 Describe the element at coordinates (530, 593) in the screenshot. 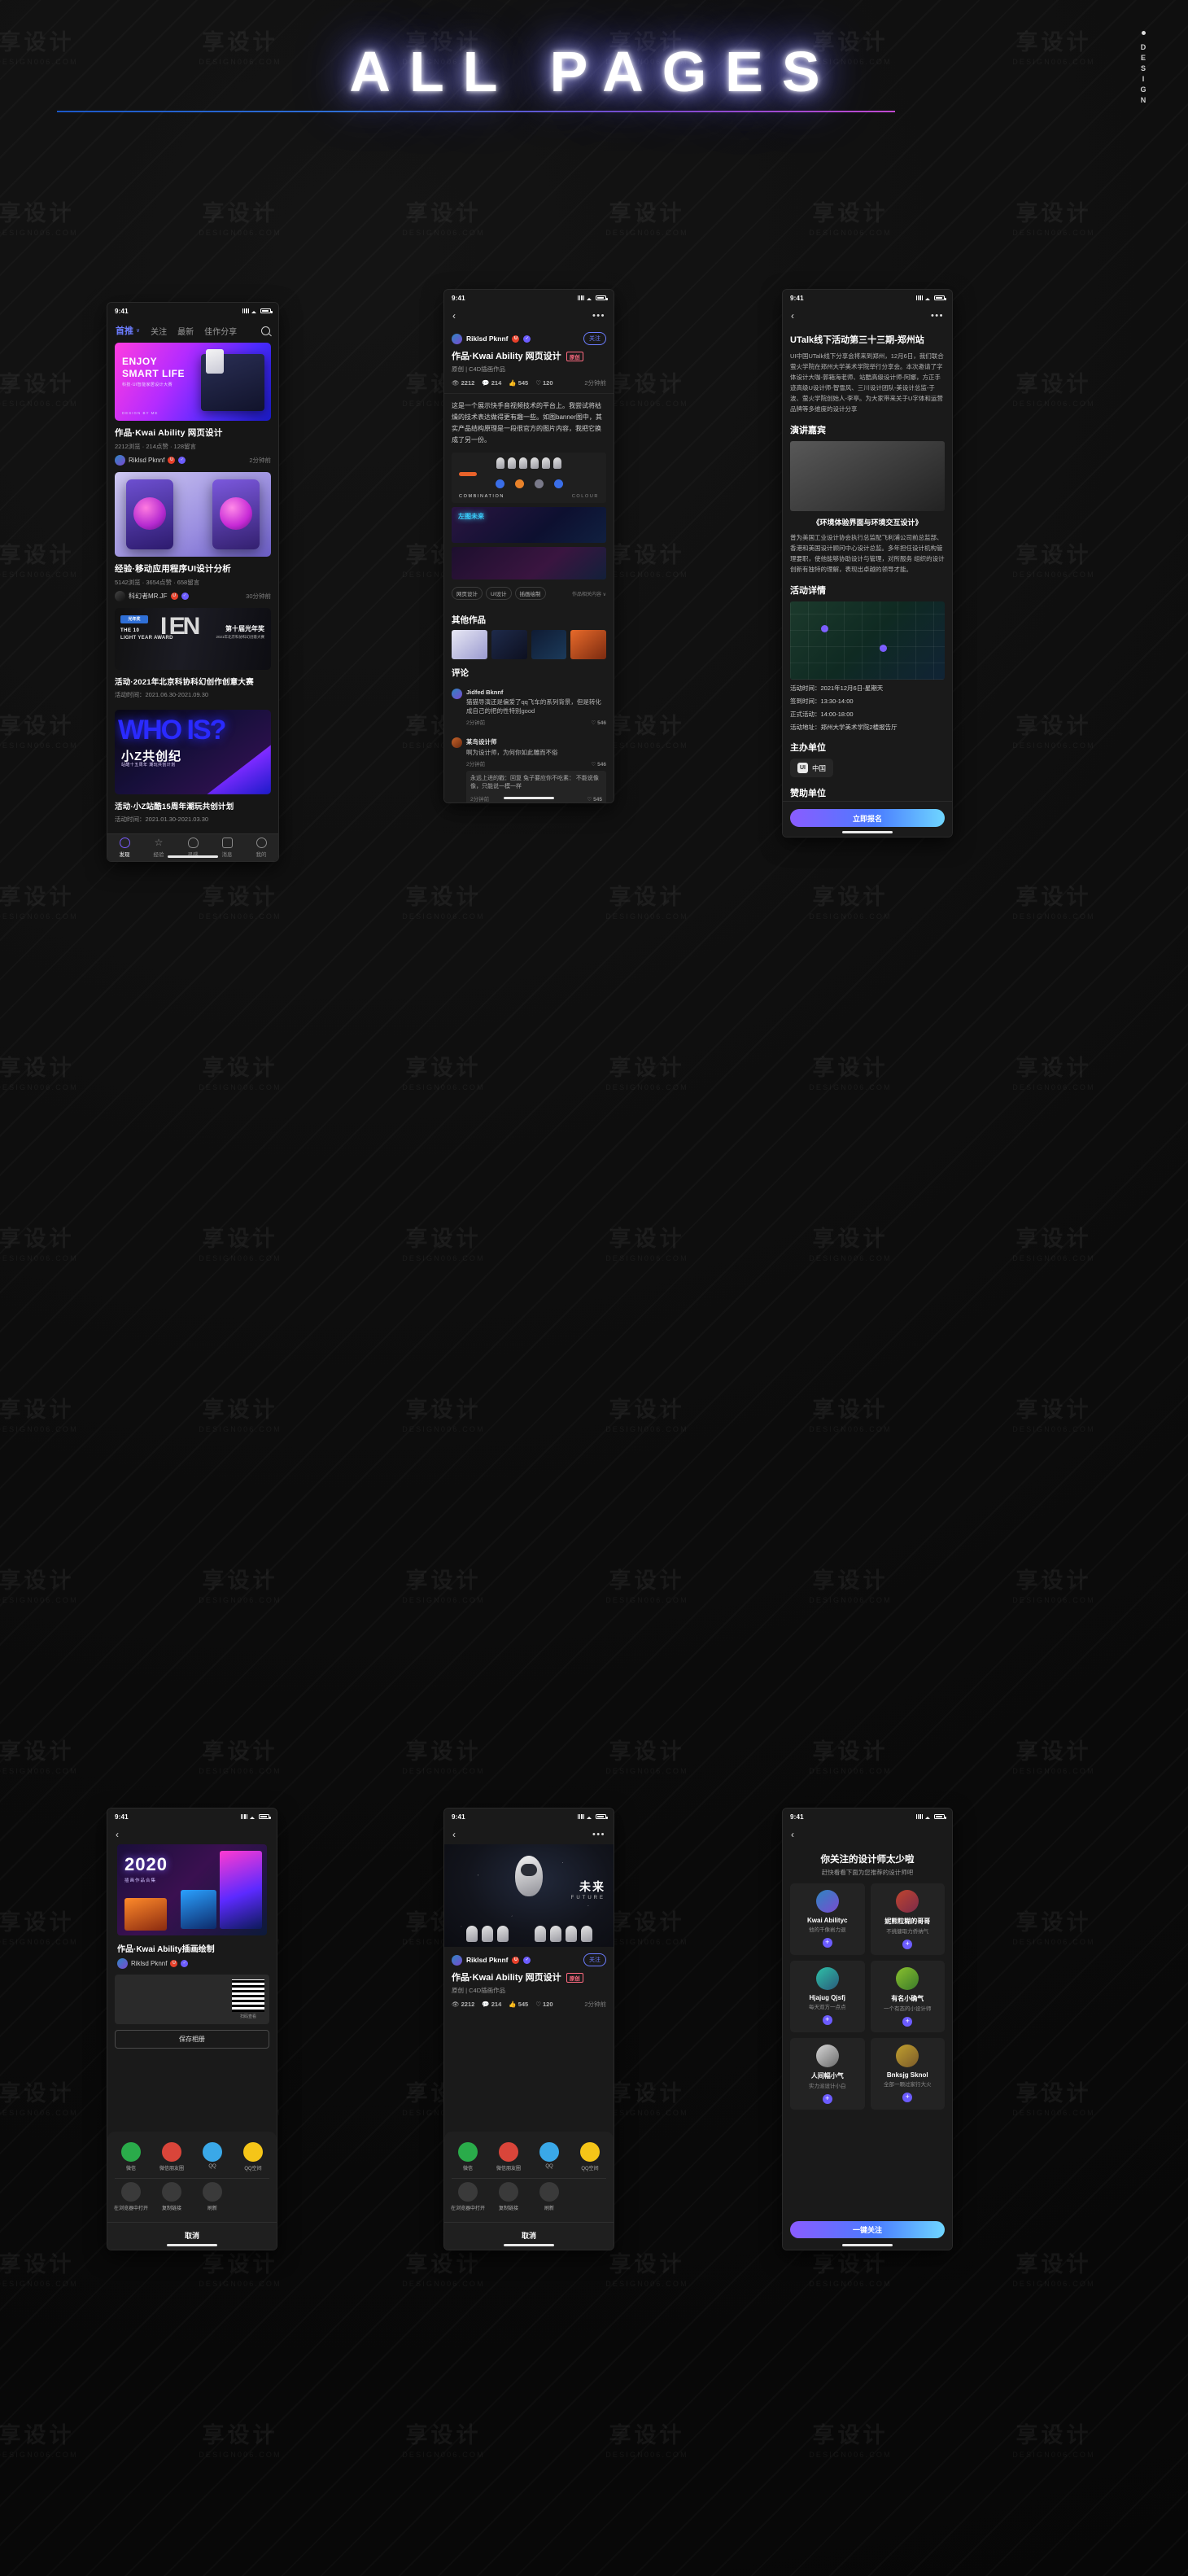

I see `tag-chip: 插画绘制` at that location.